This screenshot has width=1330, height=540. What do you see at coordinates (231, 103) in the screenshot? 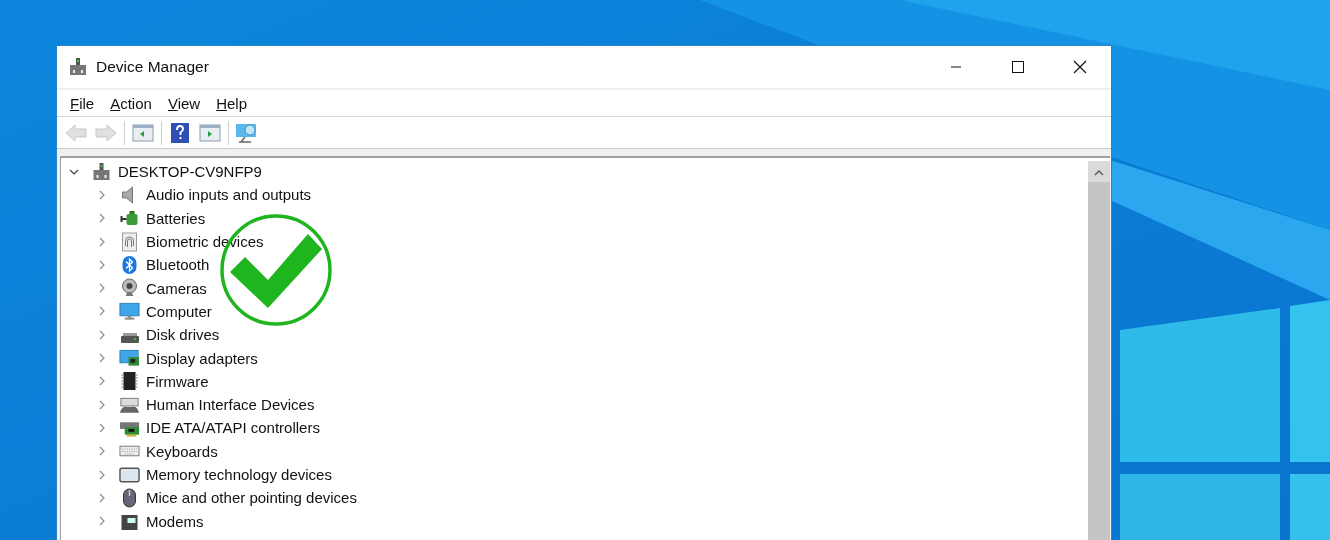
I see `menu-item: Help` at bounding box center [231, 103].